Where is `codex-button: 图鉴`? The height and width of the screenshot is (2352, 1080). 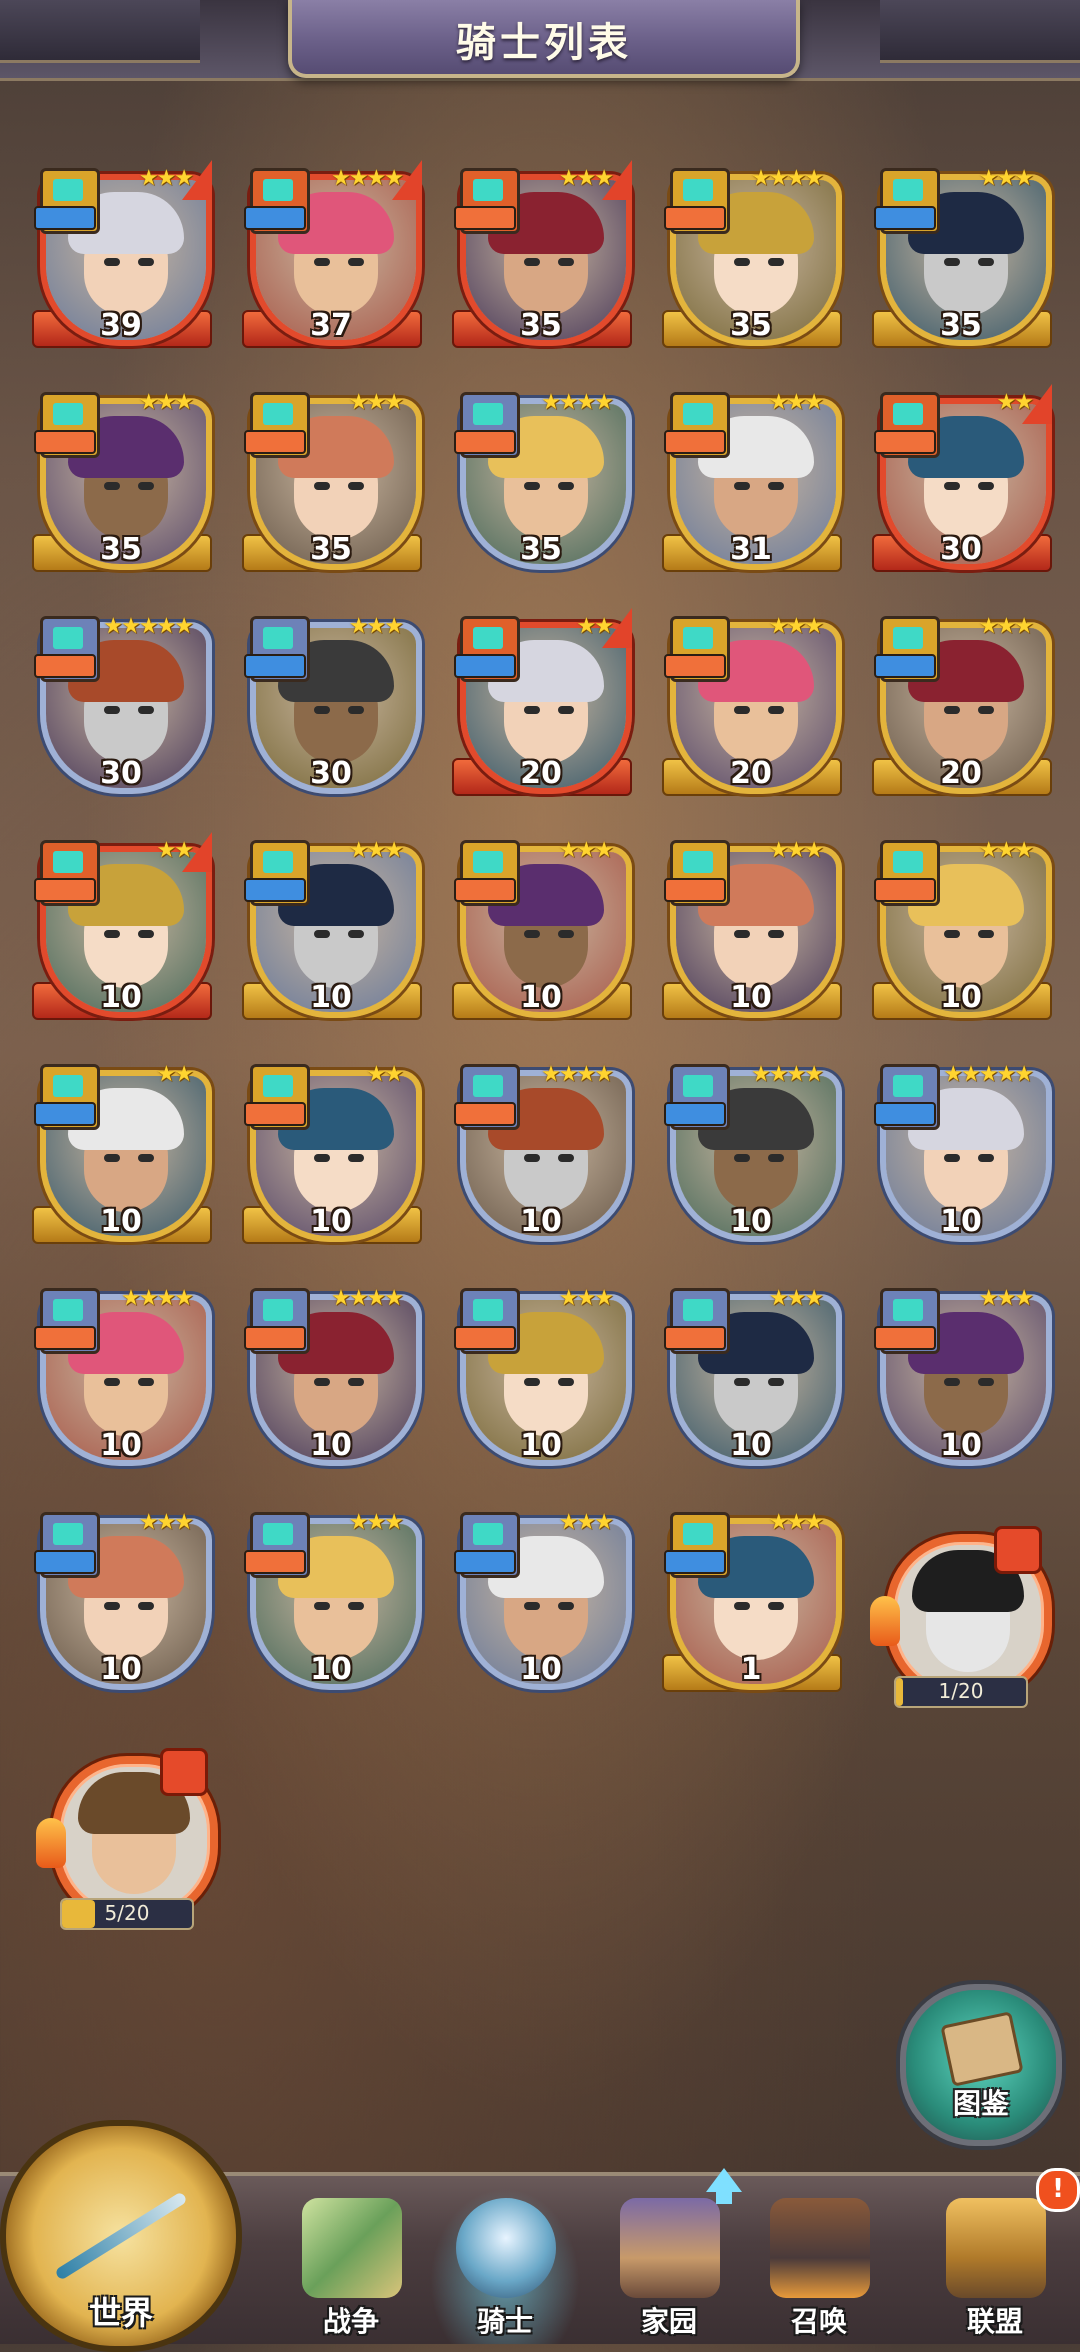 codex-button: 图鉴 is located at coordinates (981, 2065).